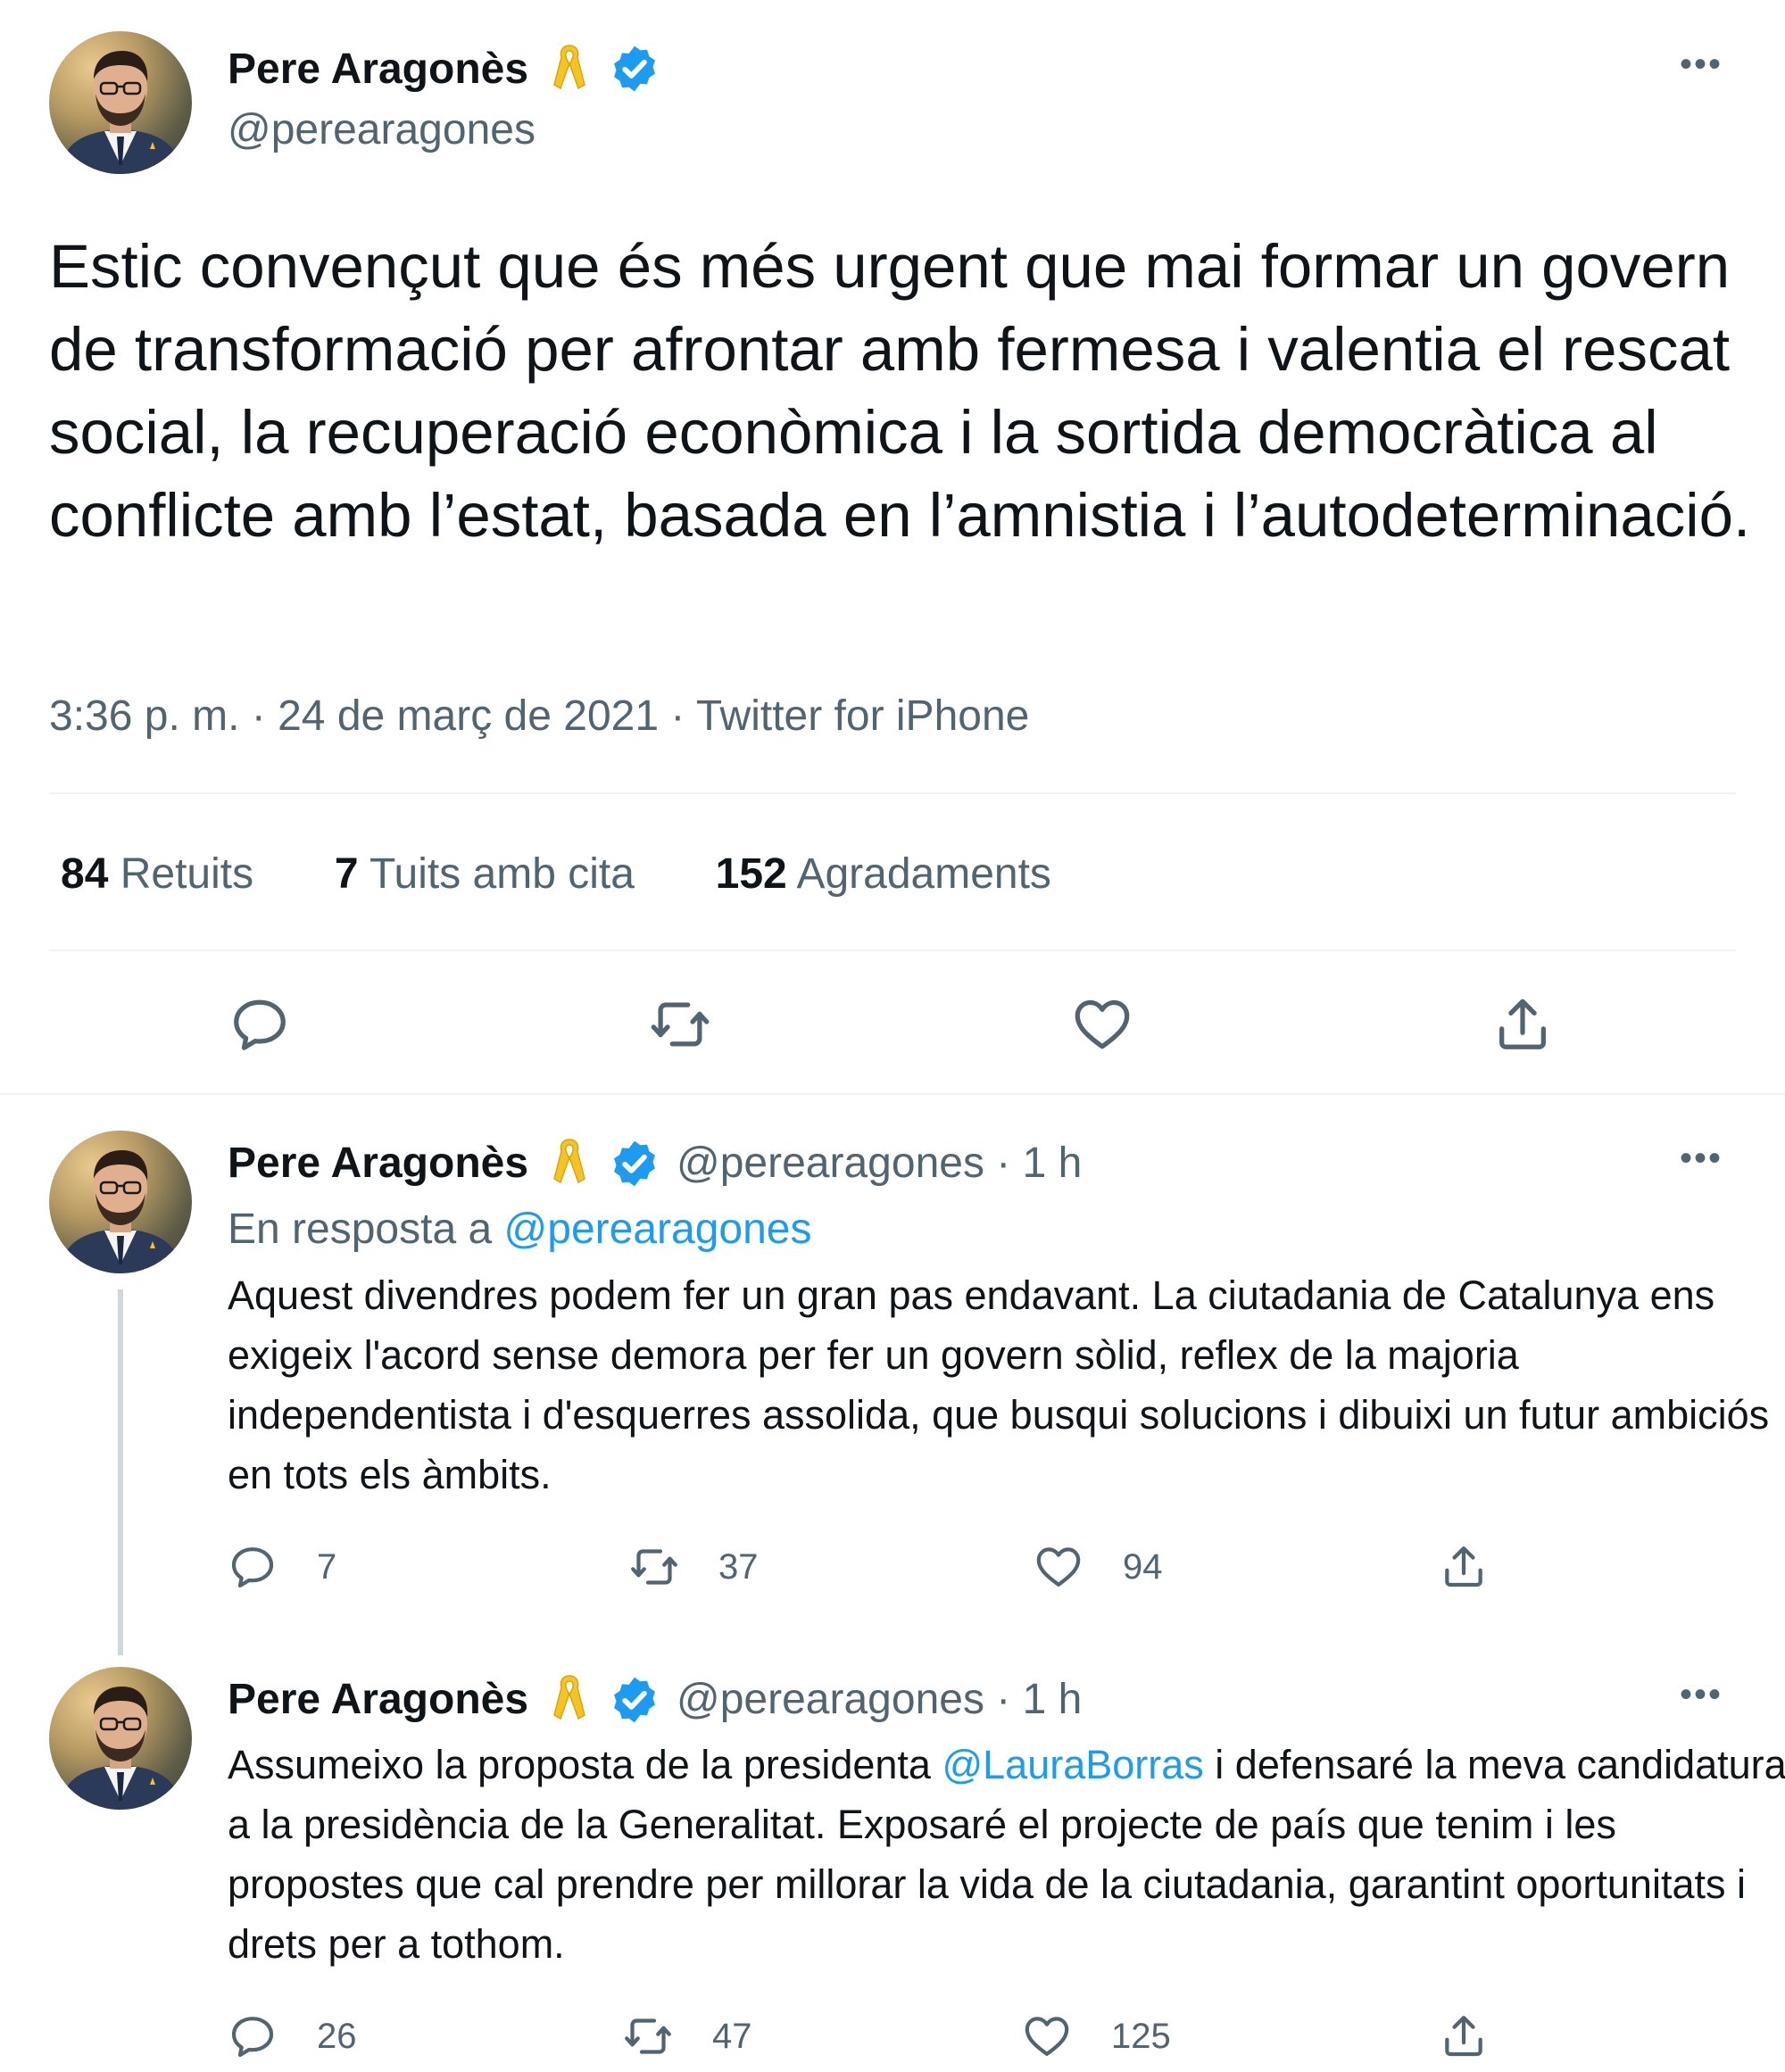  I want to click on in-reply-to: En resposta a @perearagones, so click(519, 1229).